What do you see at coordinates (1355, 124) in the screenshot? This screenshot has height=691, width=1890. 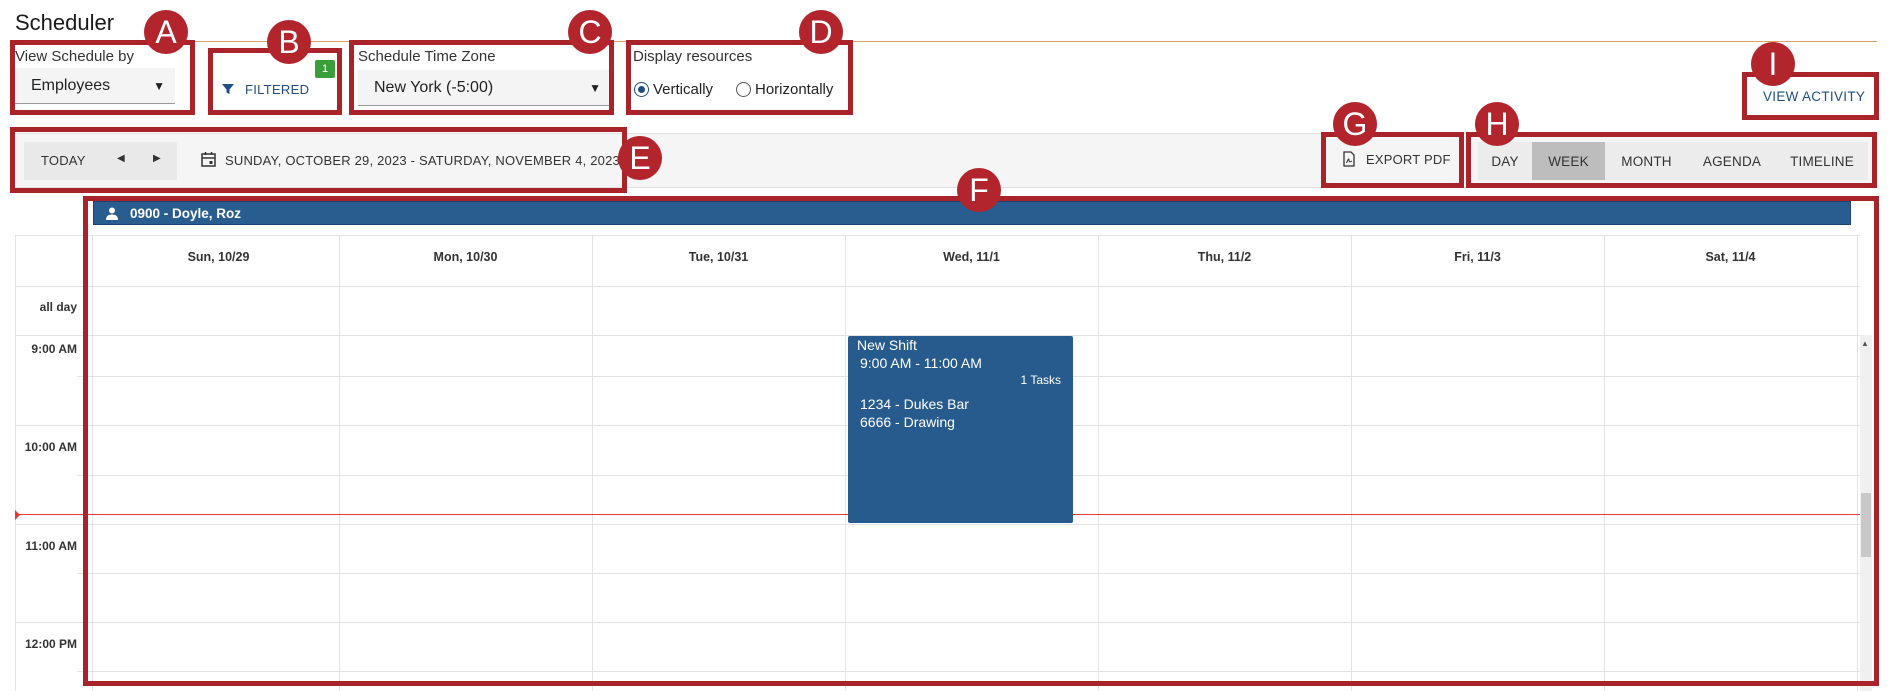 I see `annotation-badge-g: G` at bounding box center [1355, 124].